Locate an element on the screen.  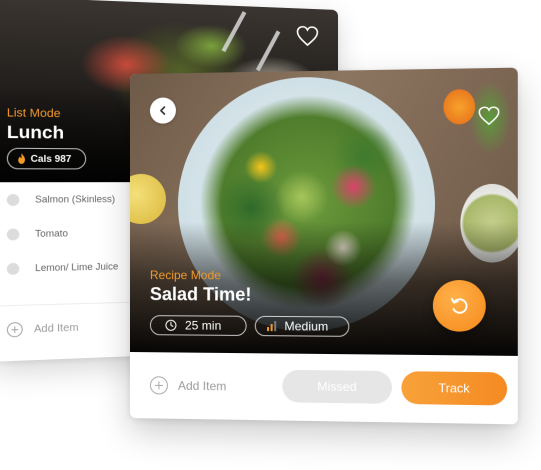
difficulty-badge: Medium is located at coordinates (302, 326).